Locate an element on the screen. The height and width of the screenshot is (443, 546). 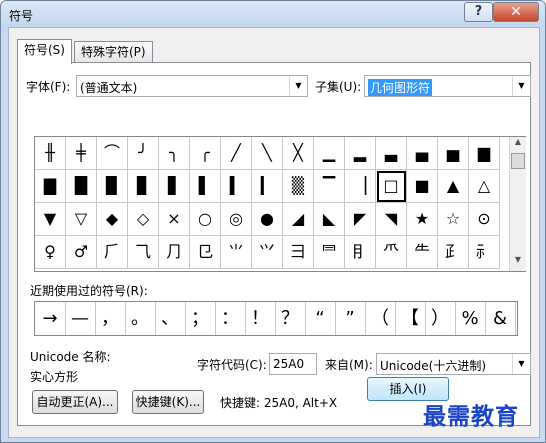
subset-select: 几何图形符 ▼ is located at coordinates (447, 86).